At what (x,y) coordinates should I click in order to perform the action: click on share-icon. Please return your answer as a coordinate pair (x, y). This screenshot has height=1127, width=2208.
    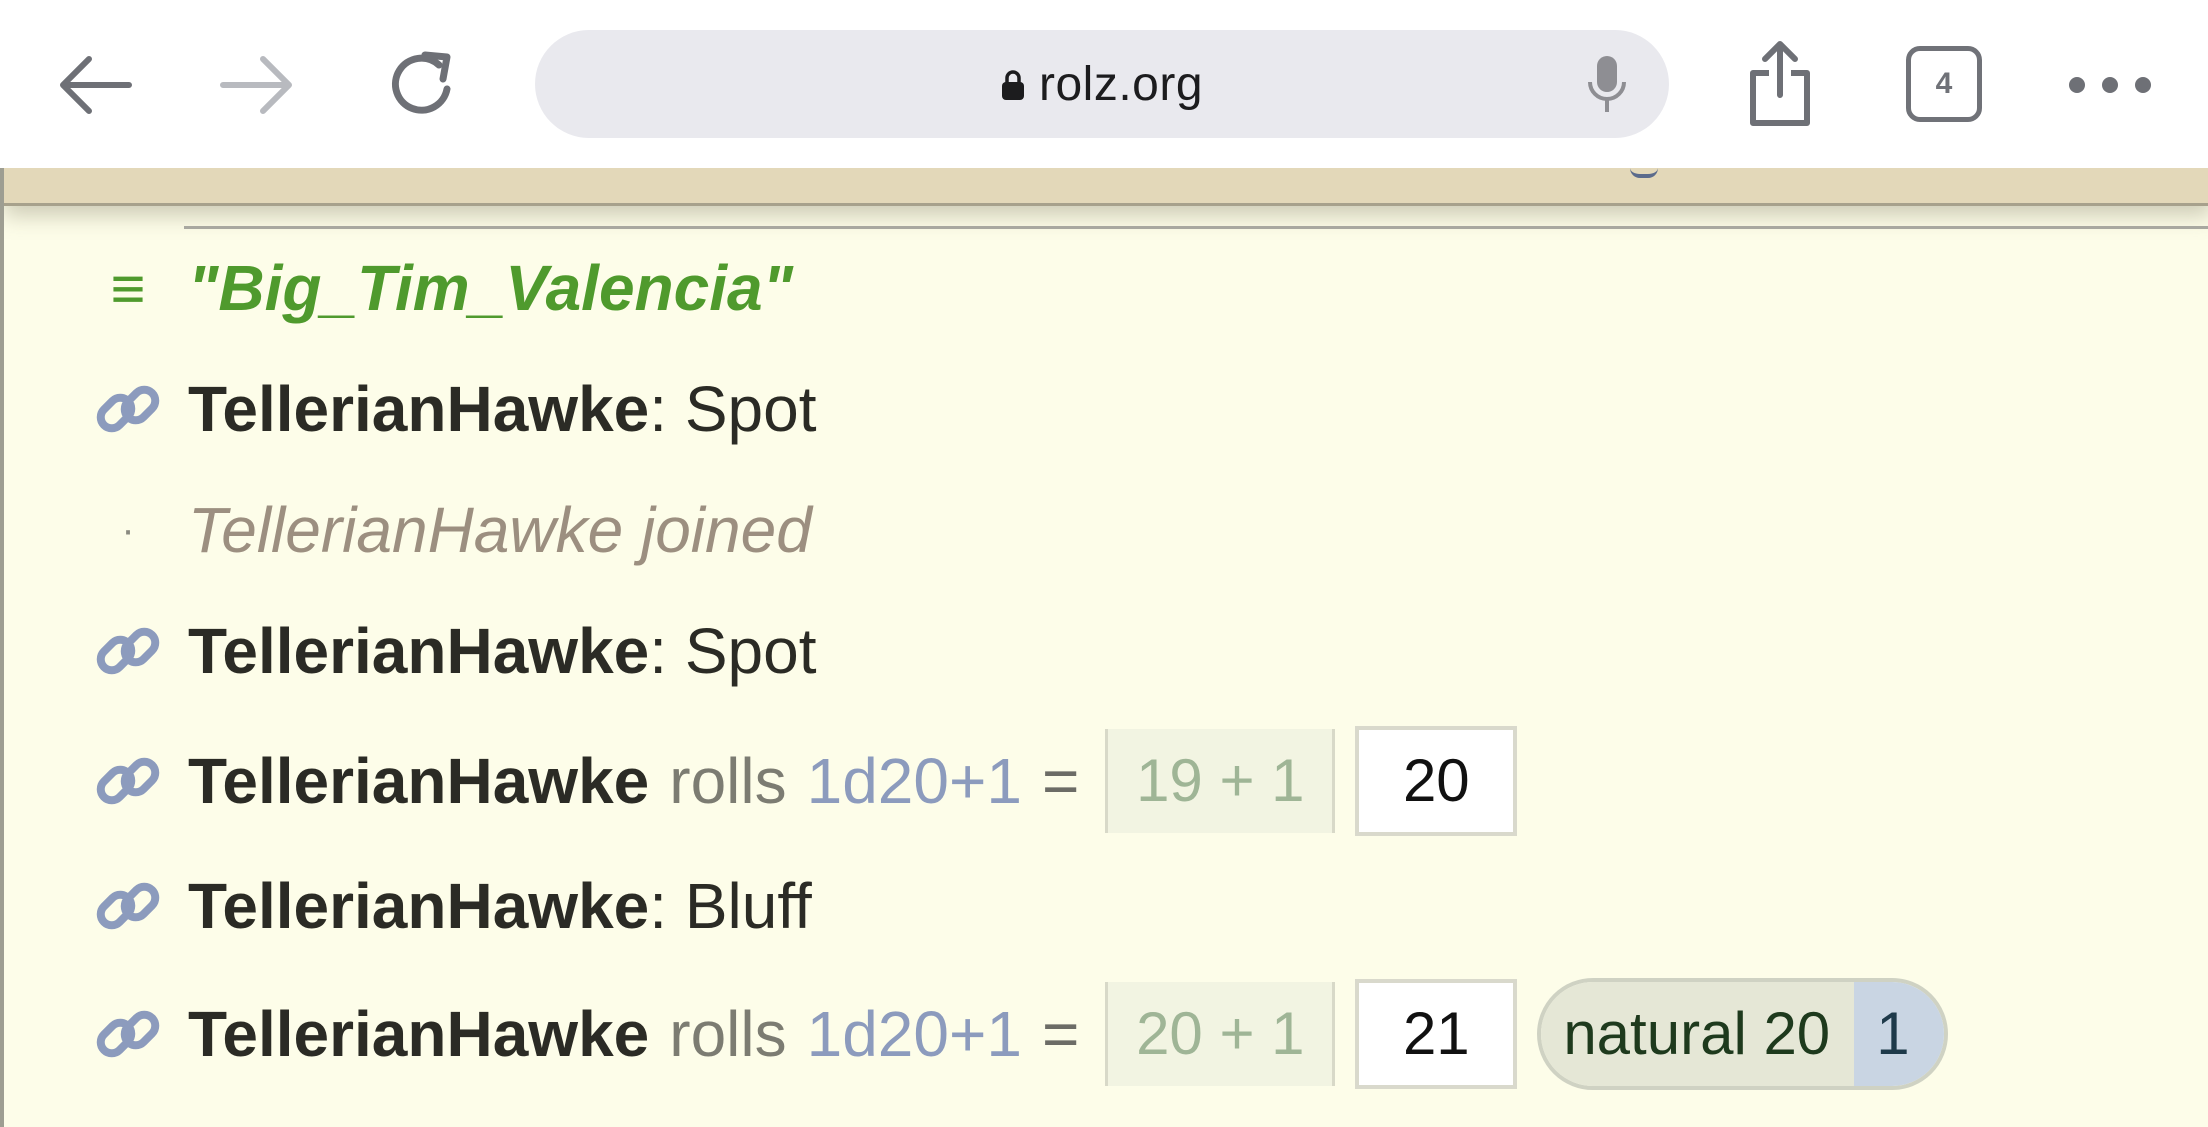
    Looking at the image, I should click on (1780, 83).